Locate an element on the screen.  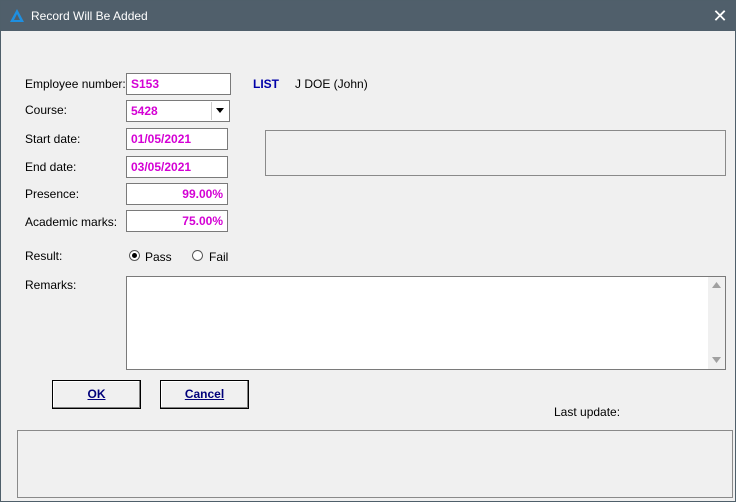
remarks-label: Remarks: is located at coordinates (51, 285).